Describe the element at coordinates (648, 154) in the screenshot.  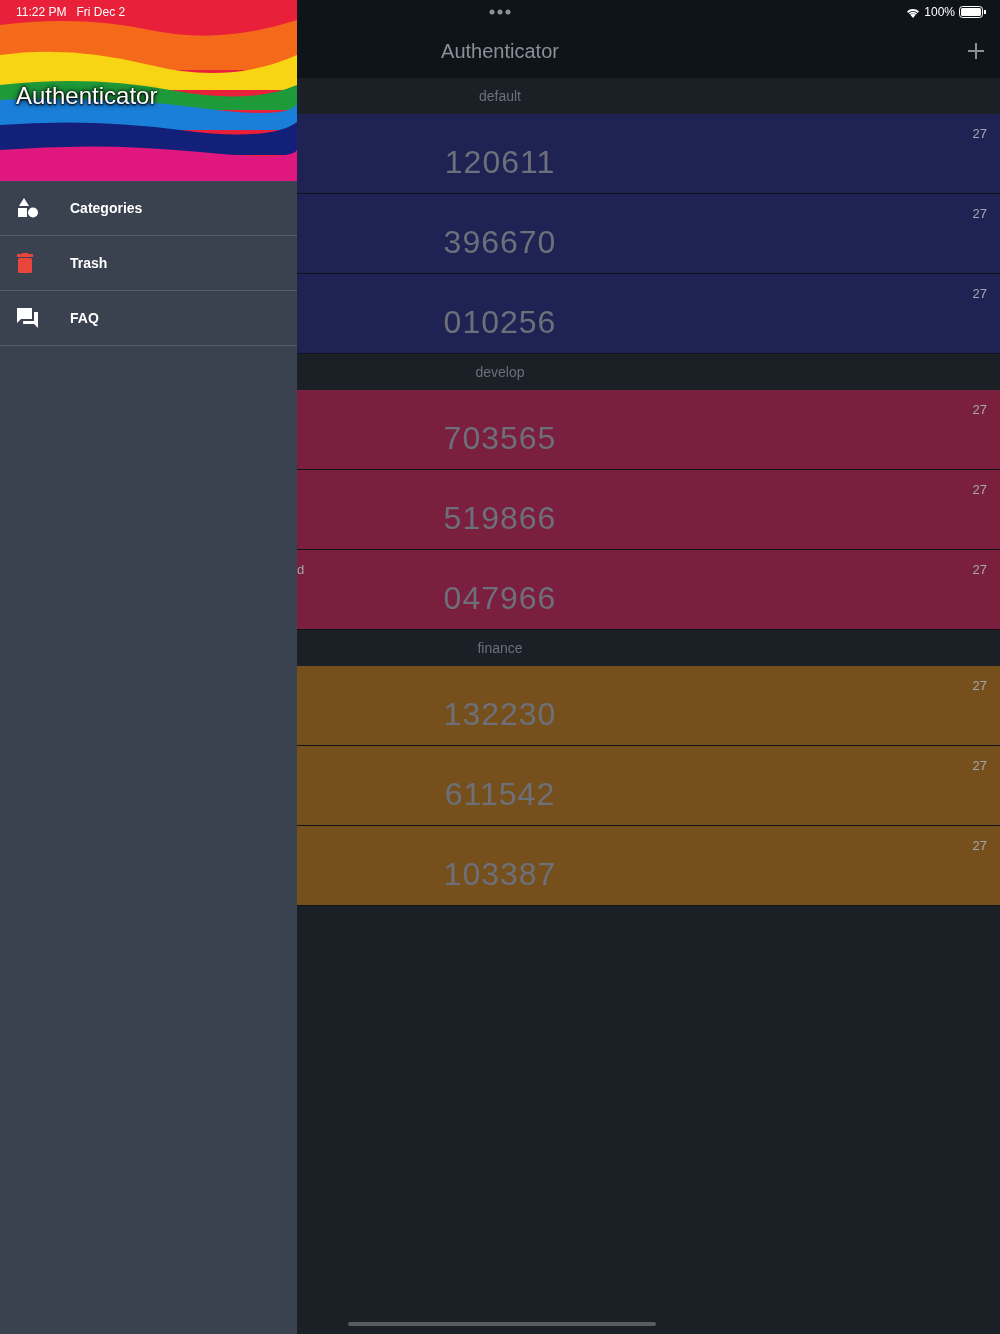
I see `account-card: 120611 27` at that location.